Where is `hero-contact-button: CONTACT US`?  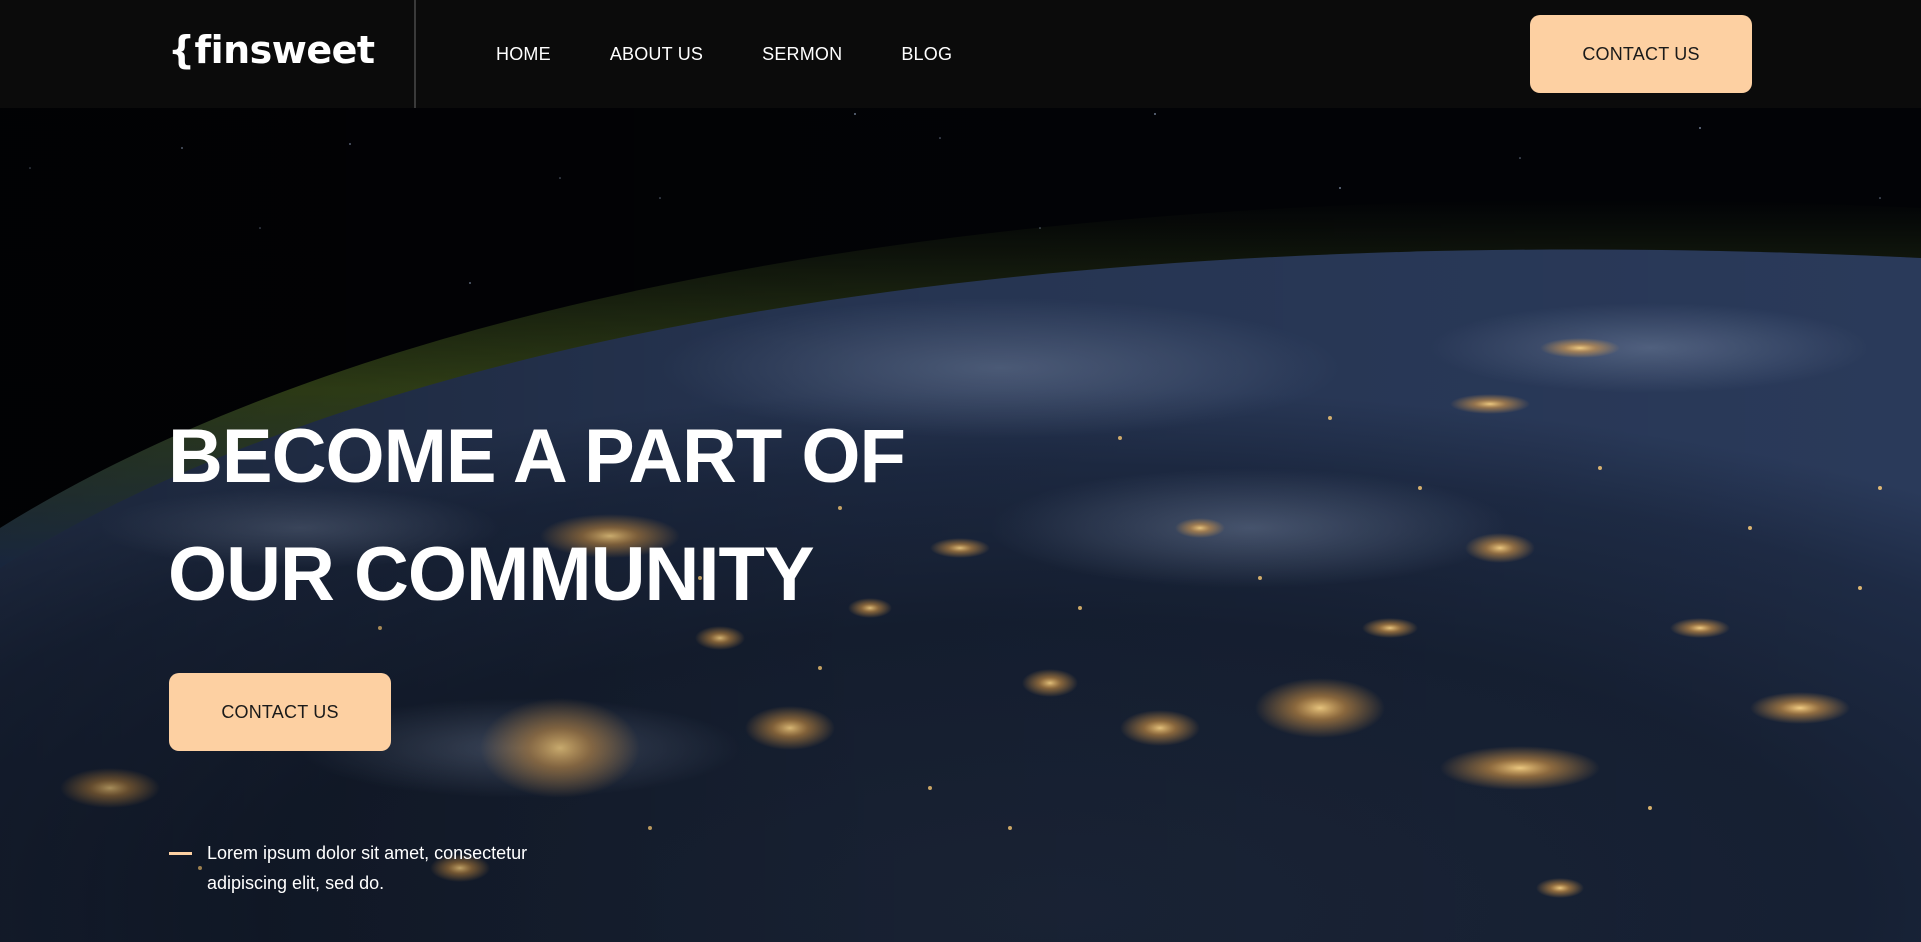
hero-contact-button: CONTACT US is located at coordinates (280, 712).